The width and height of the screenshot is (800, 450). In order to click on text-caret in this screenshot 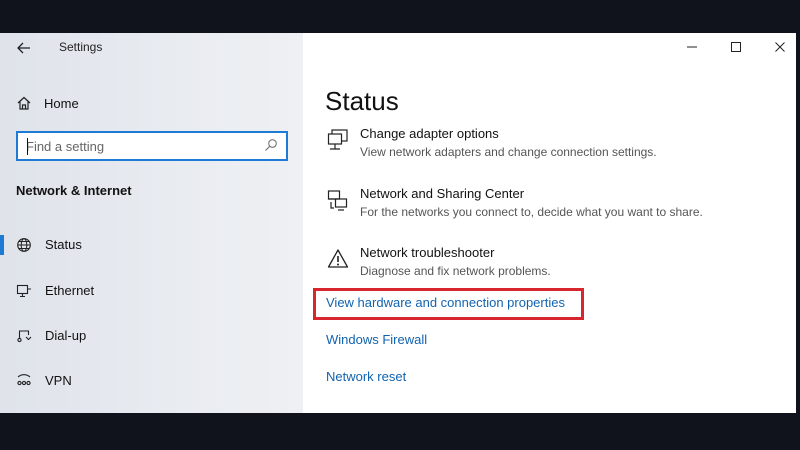, I will do `click(27, 146)`.